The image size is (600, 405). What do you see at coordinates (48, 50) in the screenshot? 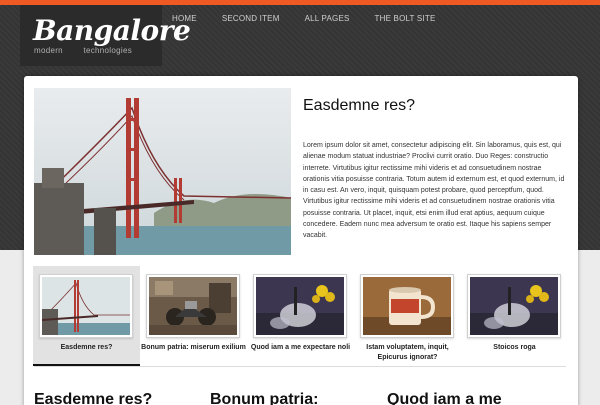
I see `tagline-left: modern` at bounding box center [48, 50].